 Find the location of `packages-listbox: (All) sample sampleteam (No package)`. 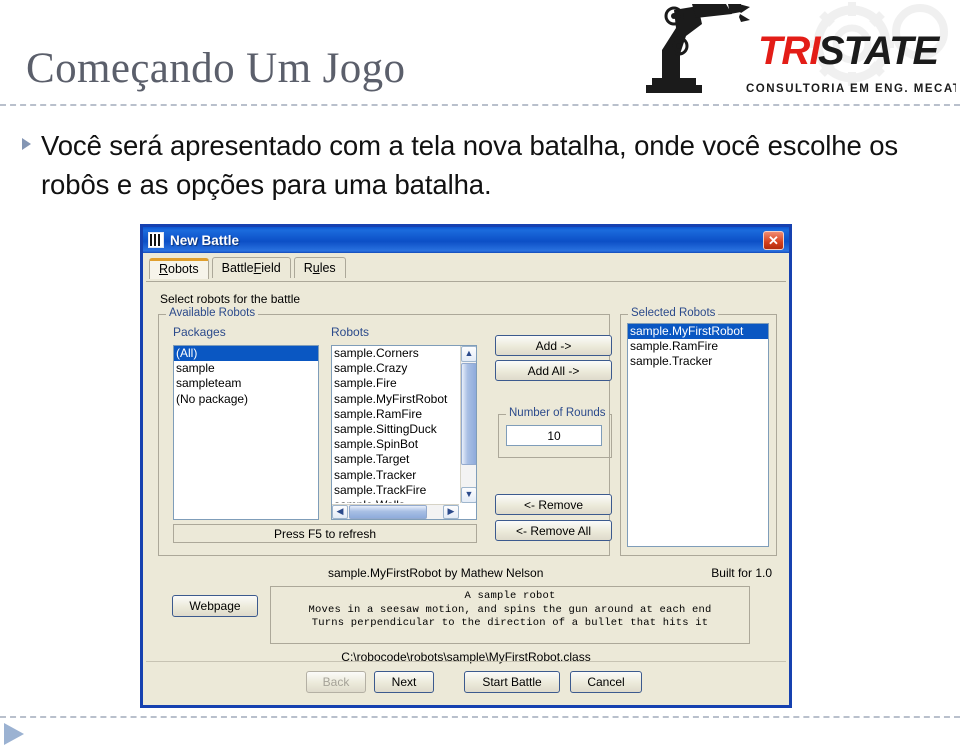

packages-listbox: (All) sample sampleteam (No package) is located at coordinates (246, 432).